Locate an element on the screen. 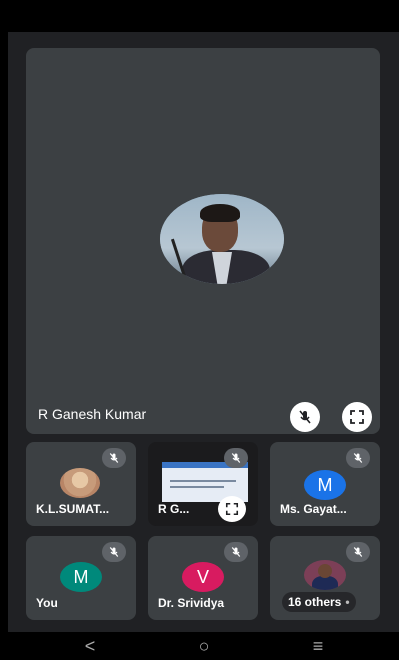 This screenshot has width=399, height=660. participant-name: You is located at coordinates (47, 603).